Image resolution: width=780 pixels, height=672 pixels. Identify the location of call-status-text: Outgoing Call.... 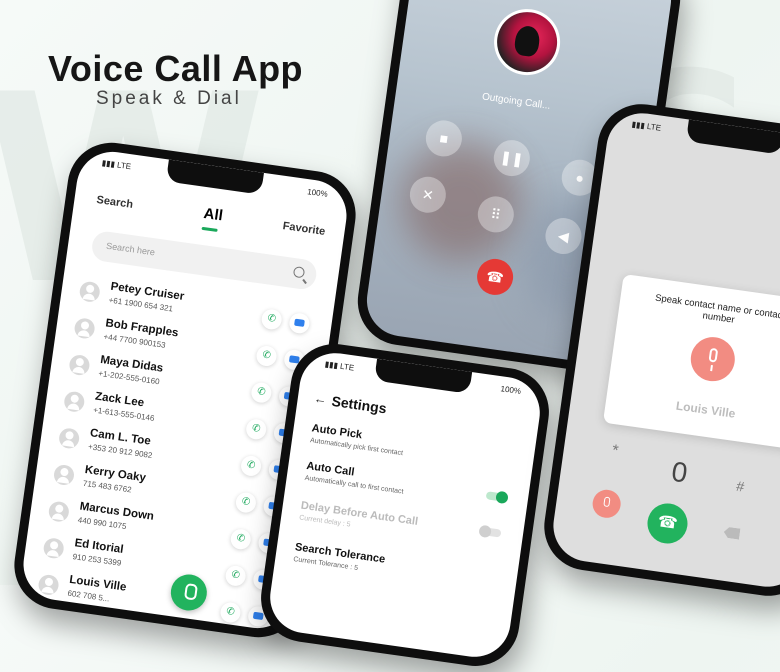
(516, 101).